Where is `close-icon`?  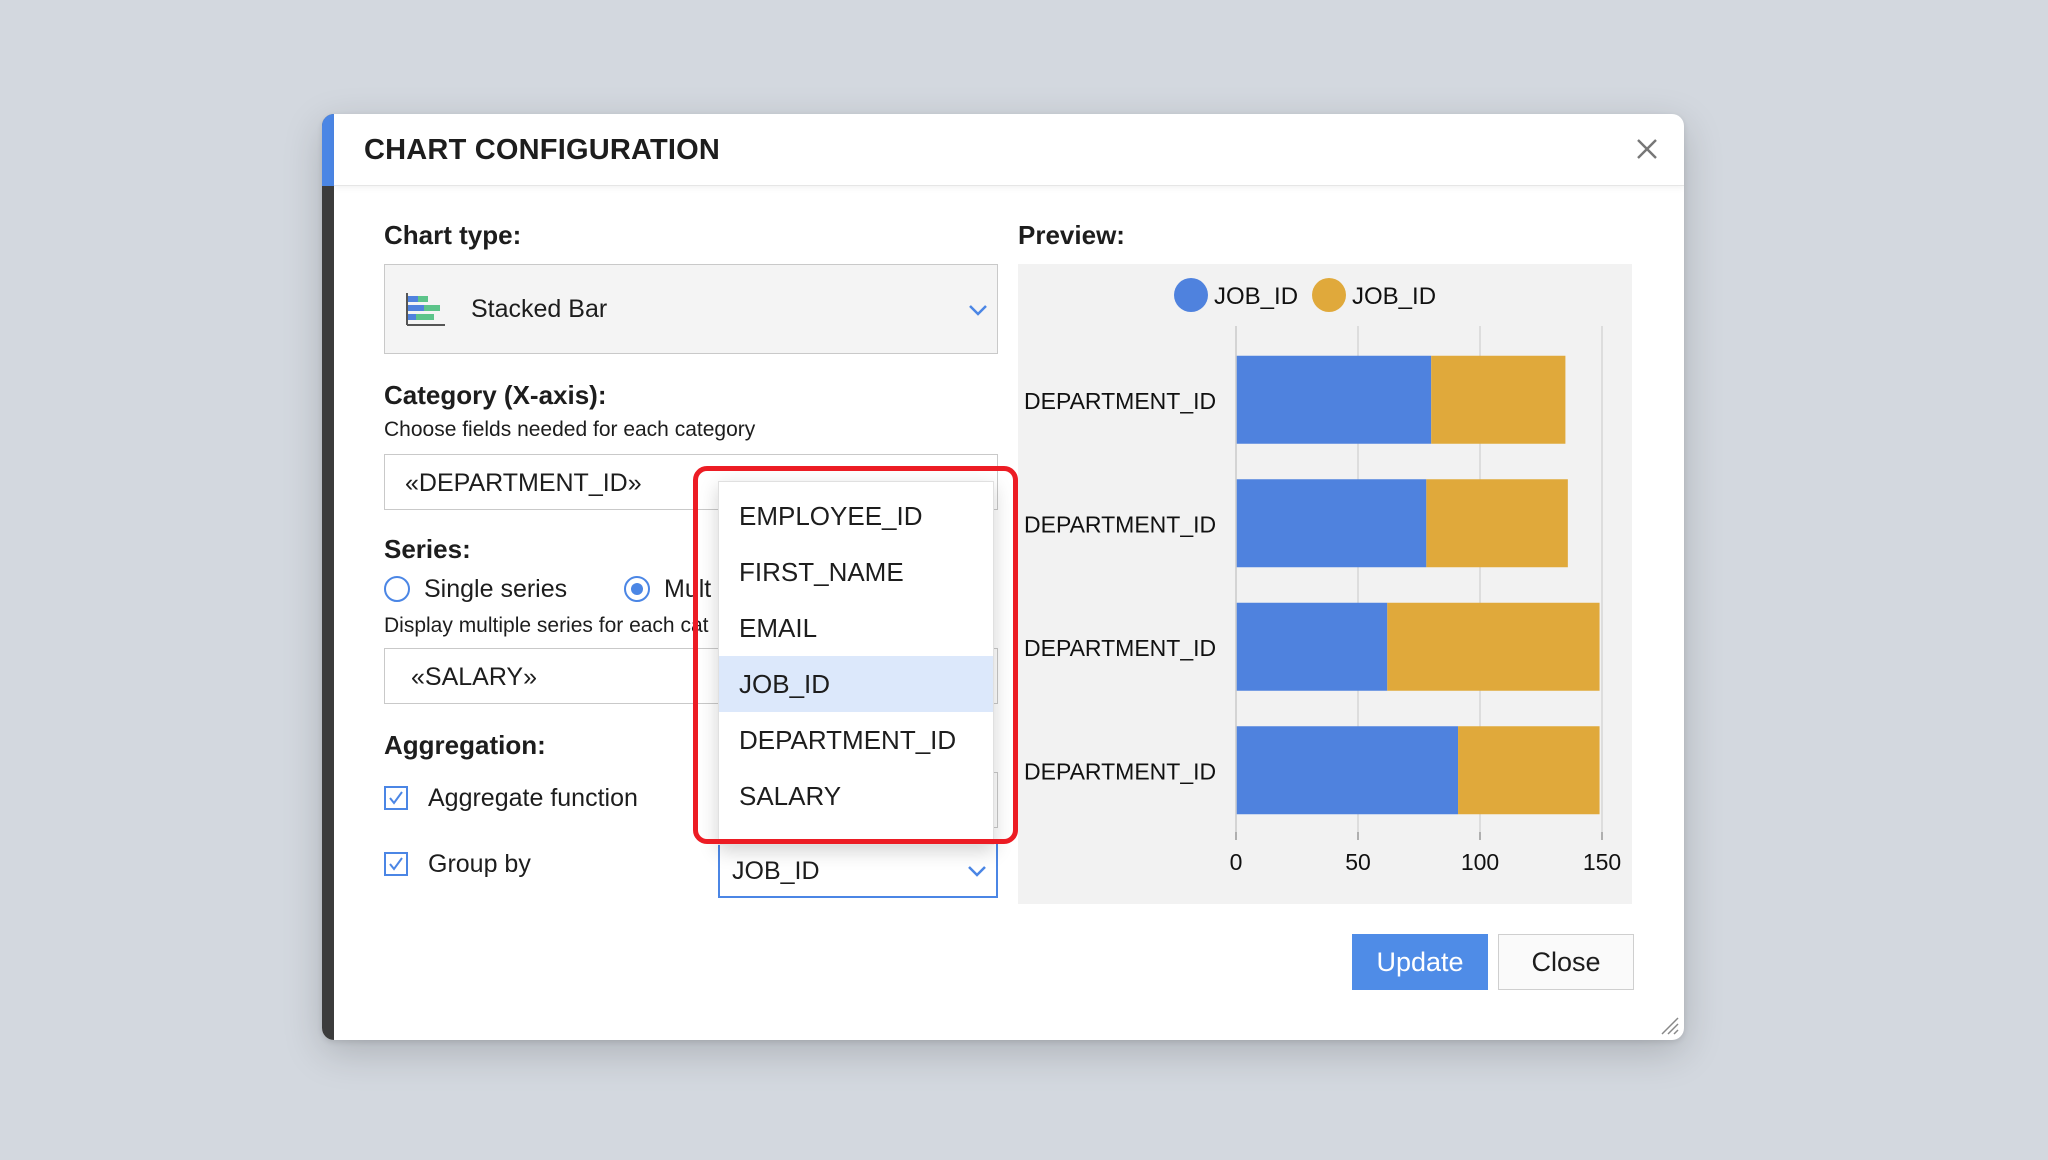 close-icon is located at coordinates (1647, 149).